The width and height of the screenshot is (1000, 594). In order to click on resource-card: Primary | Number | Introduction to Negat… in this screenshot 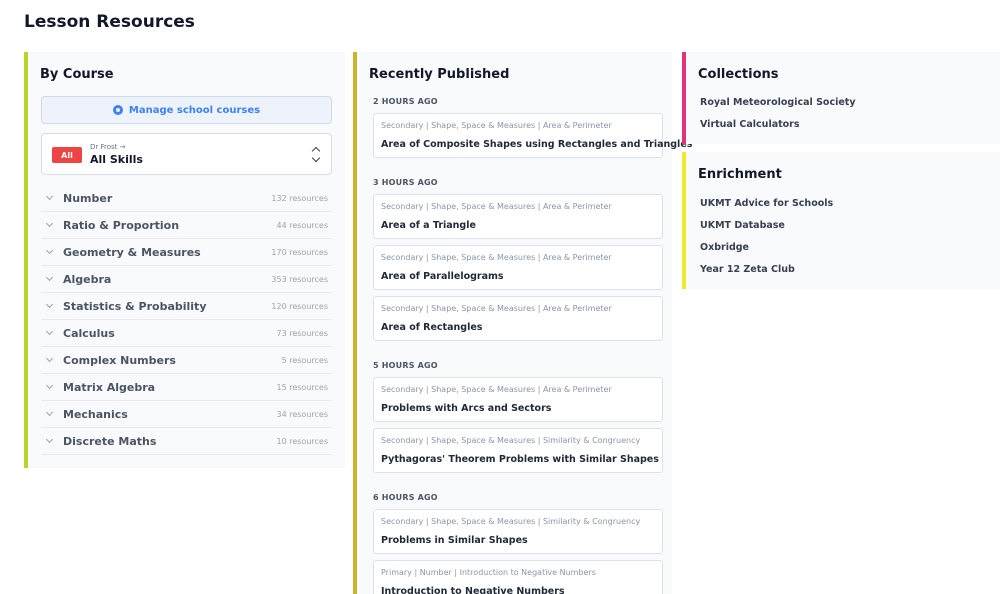, I will do `click(518, 577)`.